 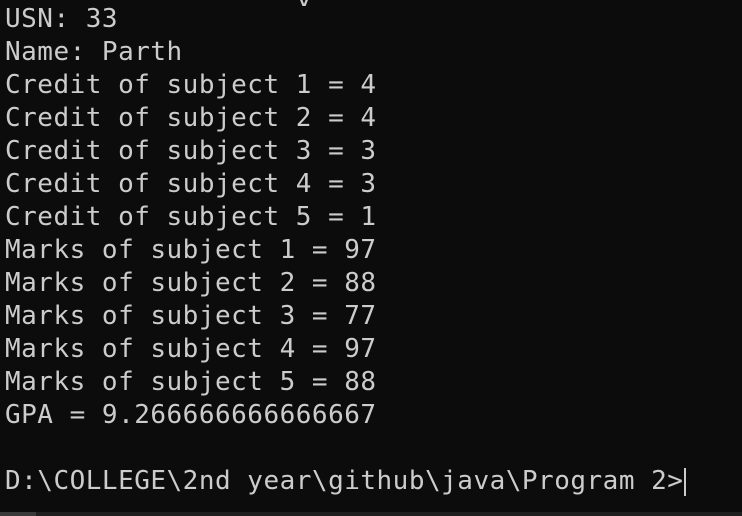 I want to click on output-line-credit-4: Credit of subject 4 = 3, so click(x=191, y=184).